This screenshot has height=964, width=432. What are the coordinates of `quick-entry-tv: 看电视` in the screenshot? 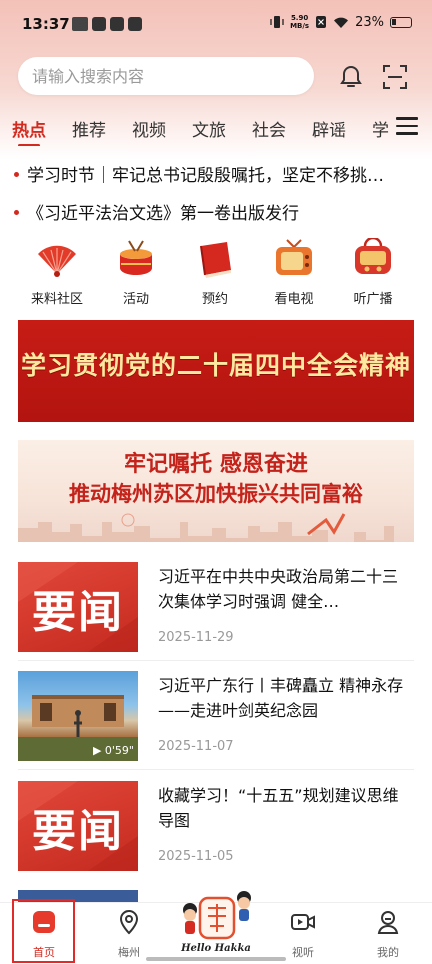 It's located at (294, 272).